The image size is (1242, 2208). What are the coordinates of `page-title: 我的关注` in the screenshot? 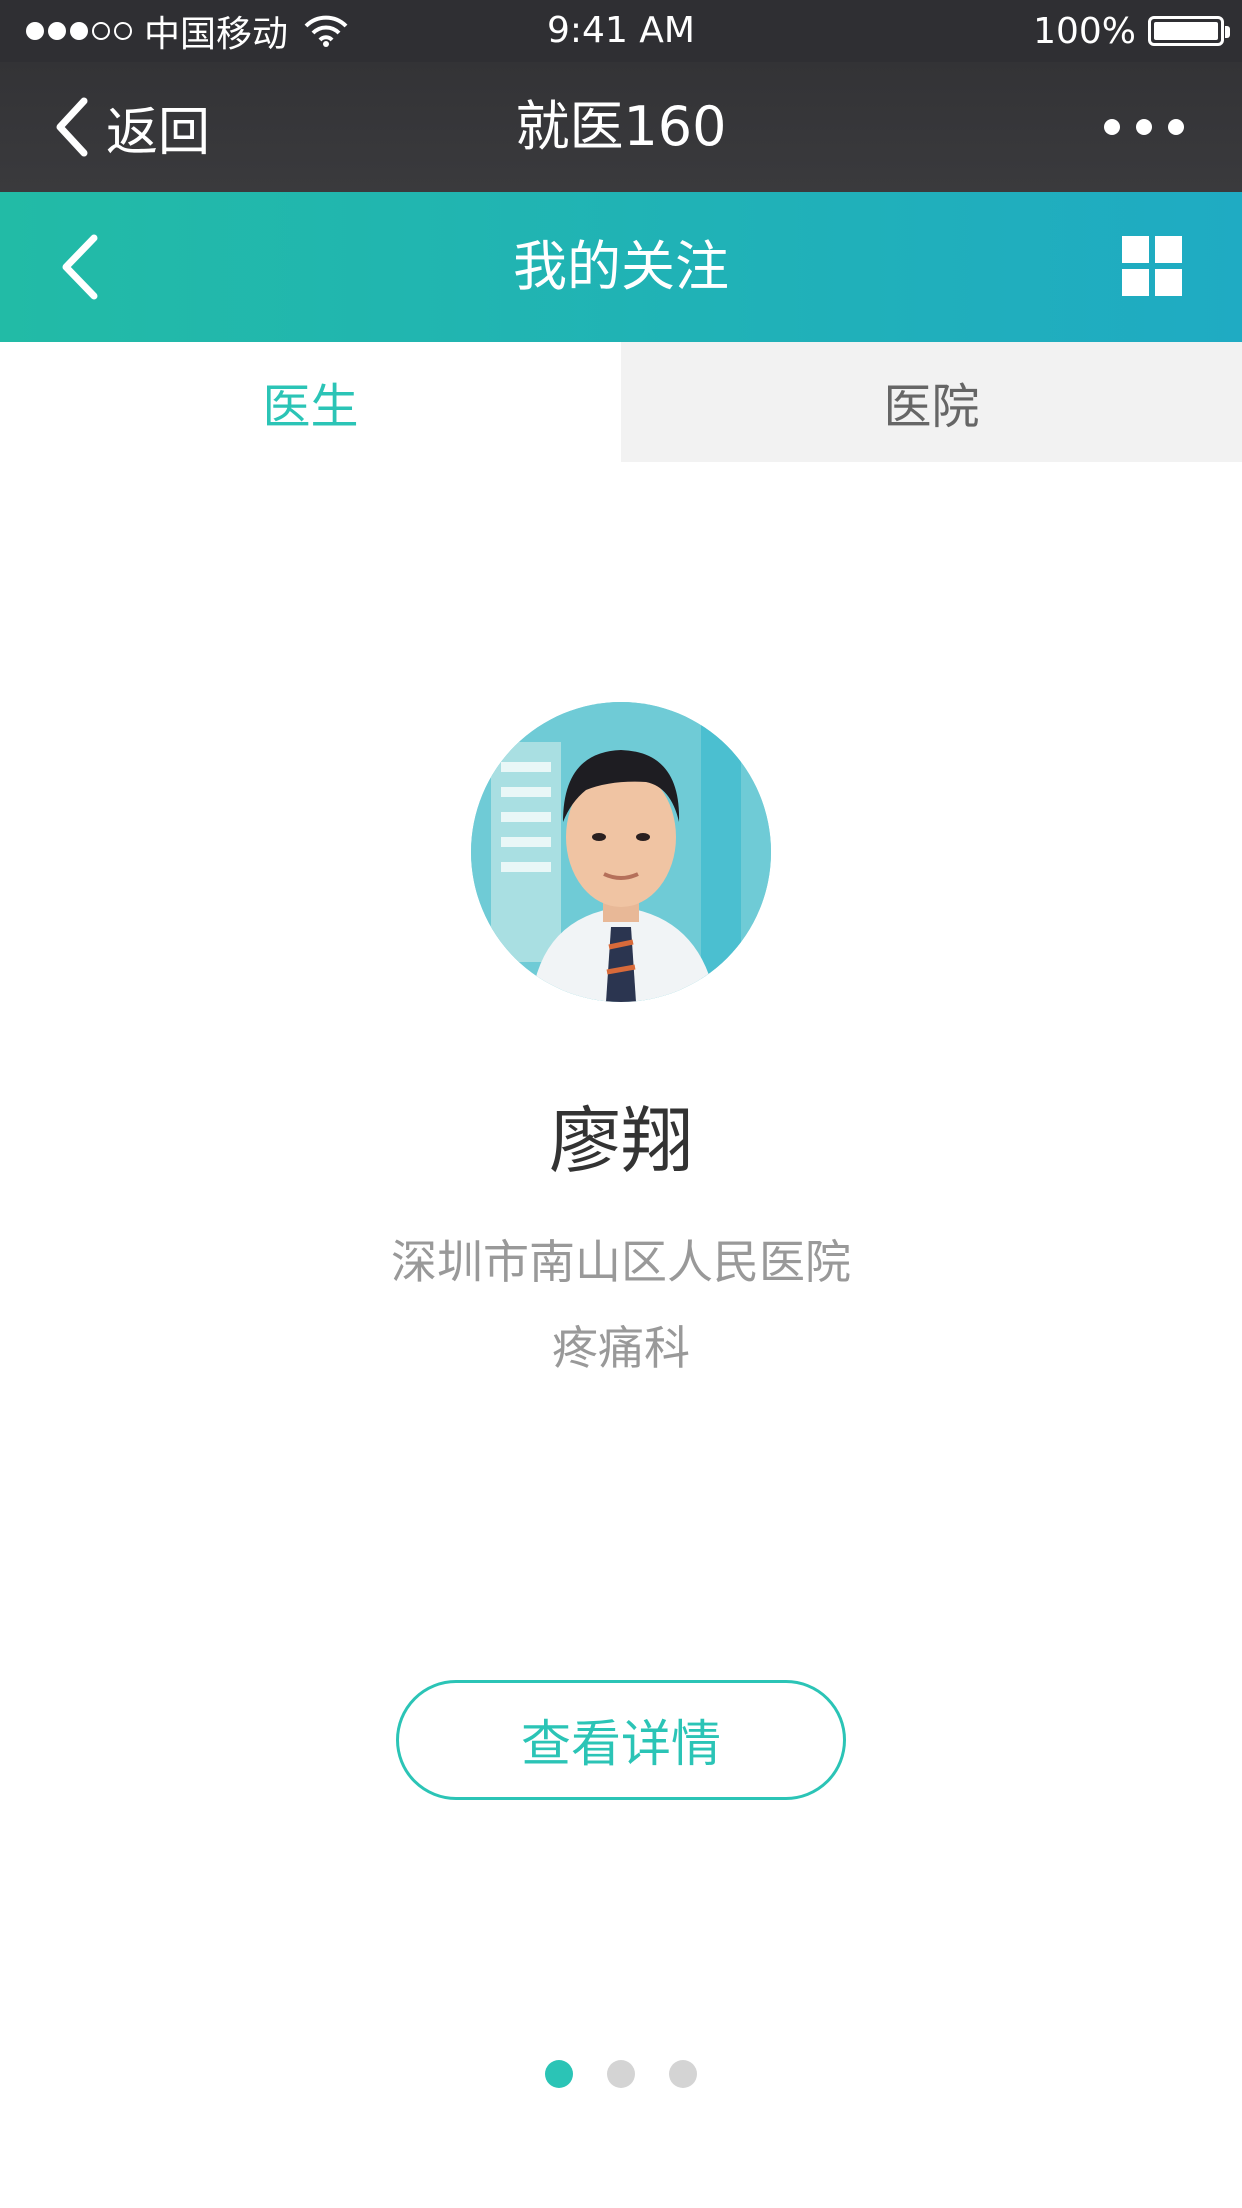 It's located at (621, 266).